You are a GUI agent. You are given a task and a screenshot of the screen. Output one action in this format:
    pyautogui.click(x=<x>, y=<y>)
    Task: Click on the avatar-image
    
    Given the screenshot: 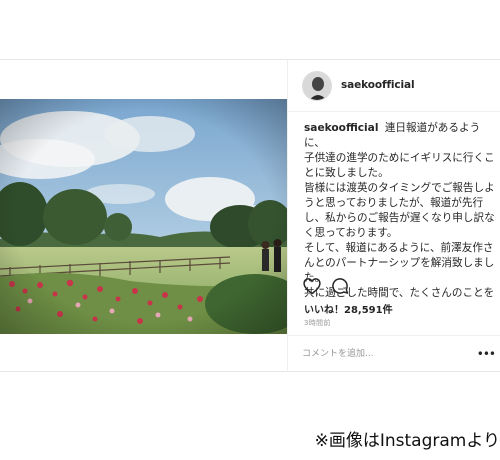 What is the action you would take?
    pyautogui.click(x=317, y=86)
    